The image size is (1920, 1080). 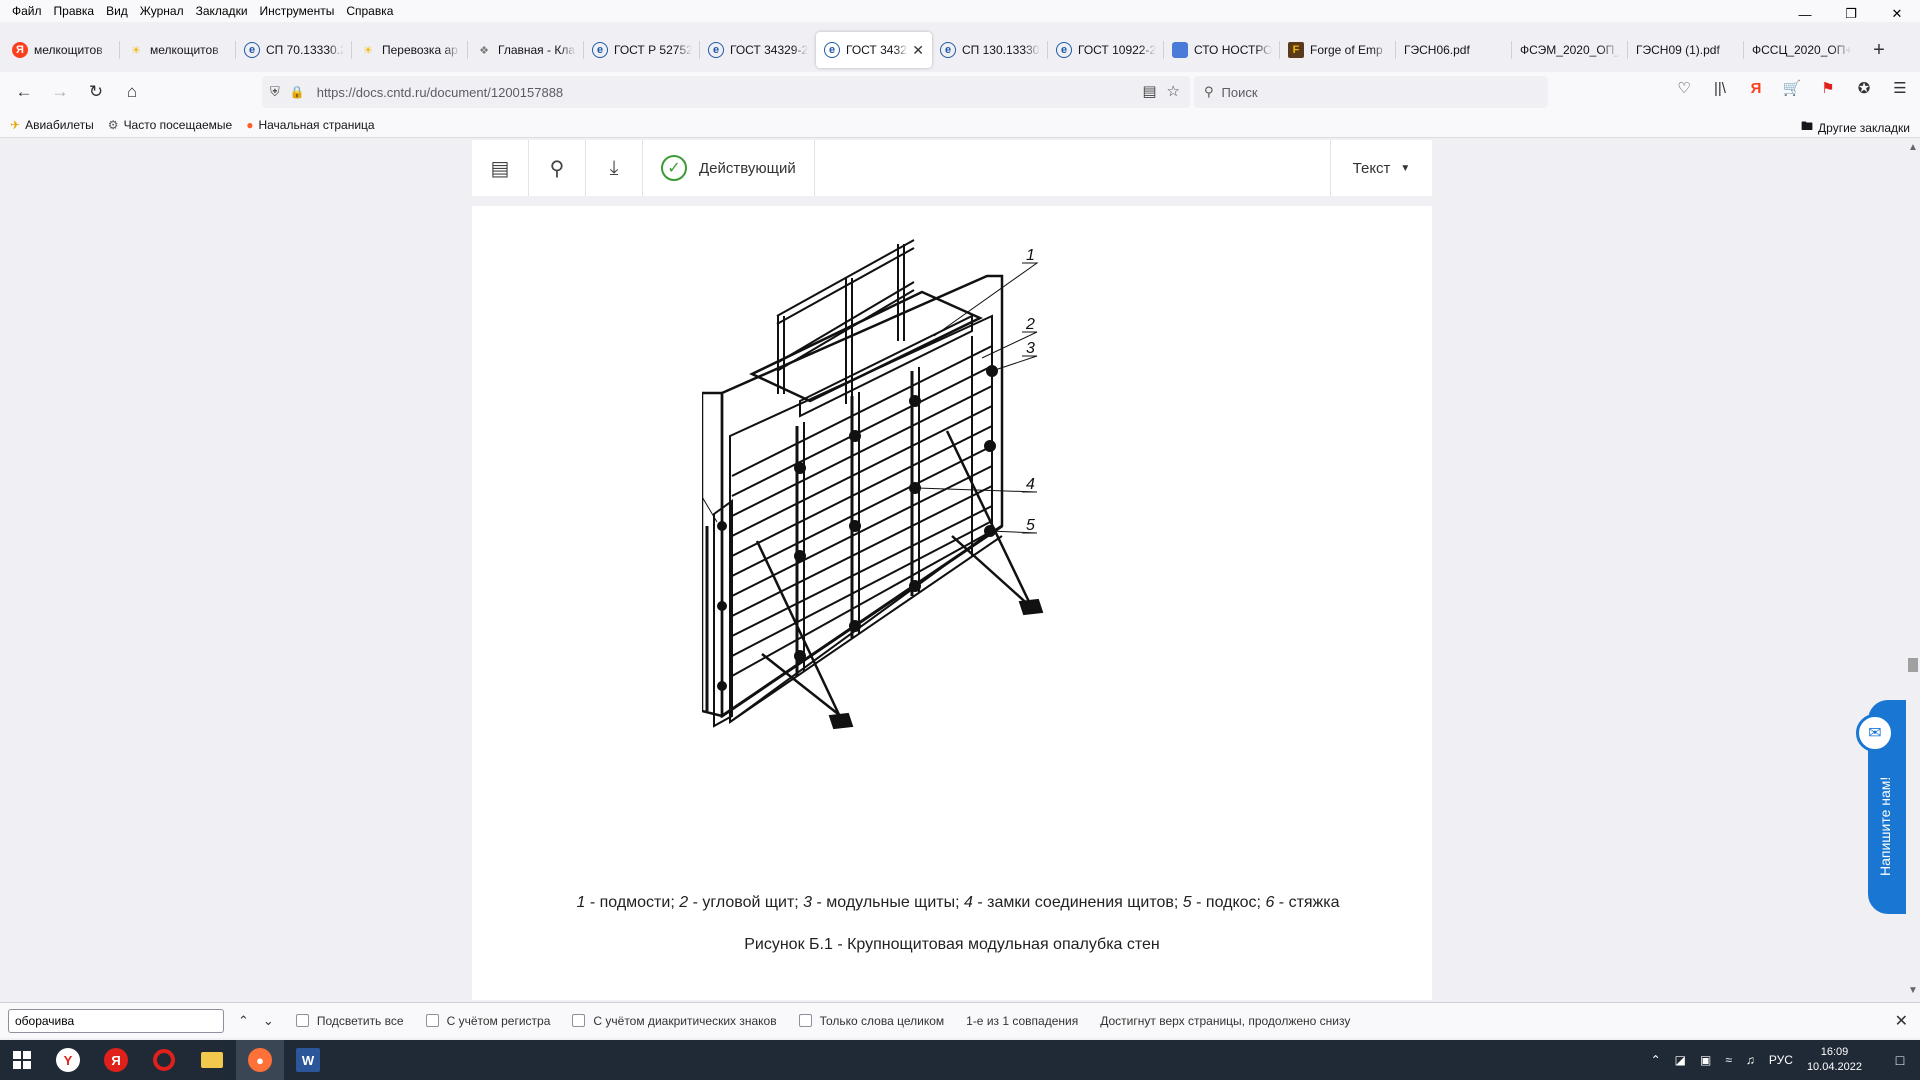 What do you see at coordinates (349, 1021) in the screenshot?
I see `highlight-all-checkbox: Подсветить все` at bounding box center [349, 1021].